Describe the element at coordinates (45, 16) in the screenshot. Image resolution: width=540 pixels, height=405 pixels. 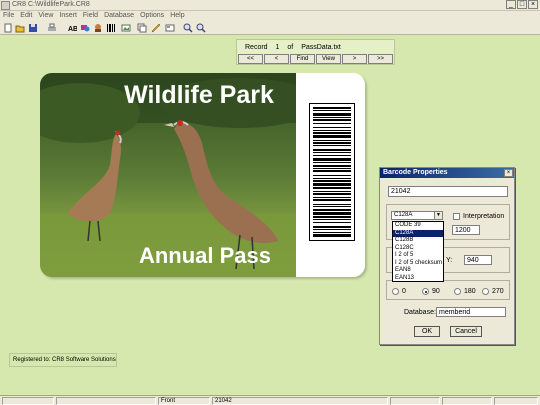
I see `menu-view: View` at that location.